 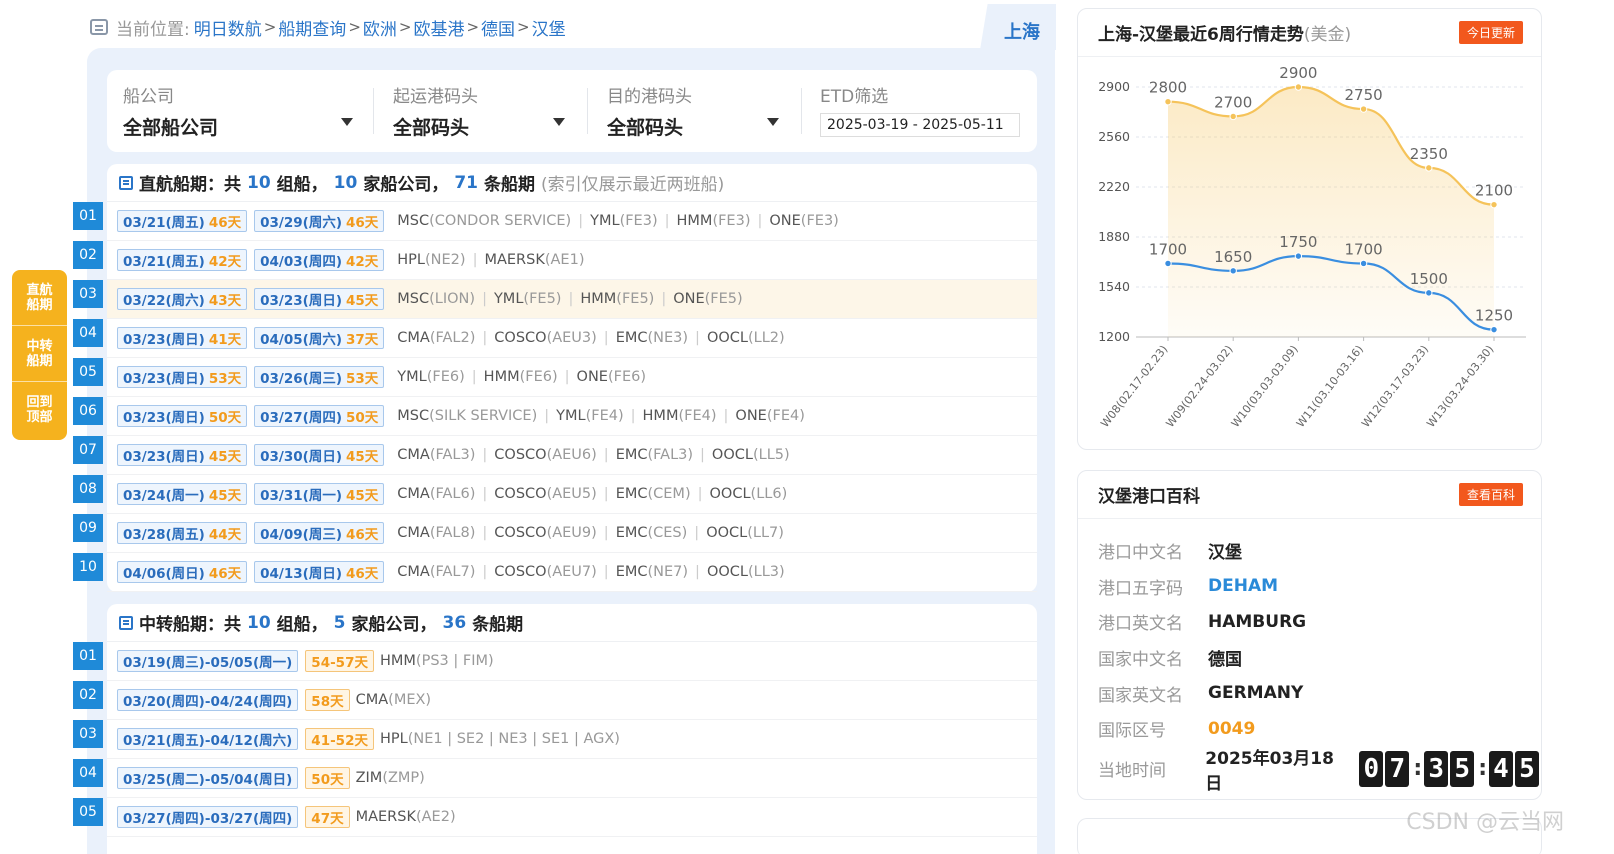 I want to click on breadcrumb-link: 明日数航, so click(x=228, y=27).